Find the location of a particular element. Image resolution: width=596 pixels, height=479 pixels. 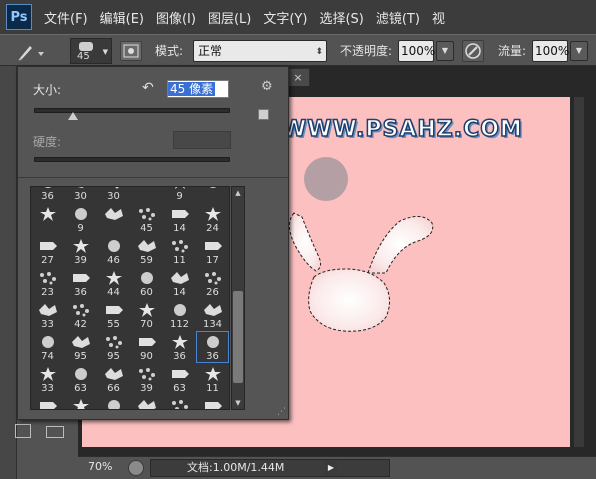

menu-view: 视 is located at coordinates (438, 17).